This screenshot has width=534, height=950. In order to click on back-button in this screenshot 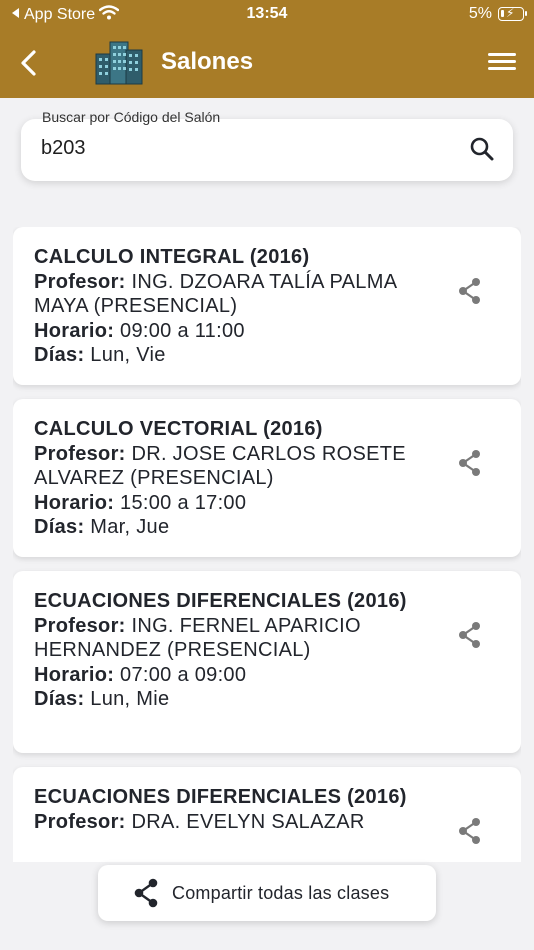, I will do `click(29, 63)`.